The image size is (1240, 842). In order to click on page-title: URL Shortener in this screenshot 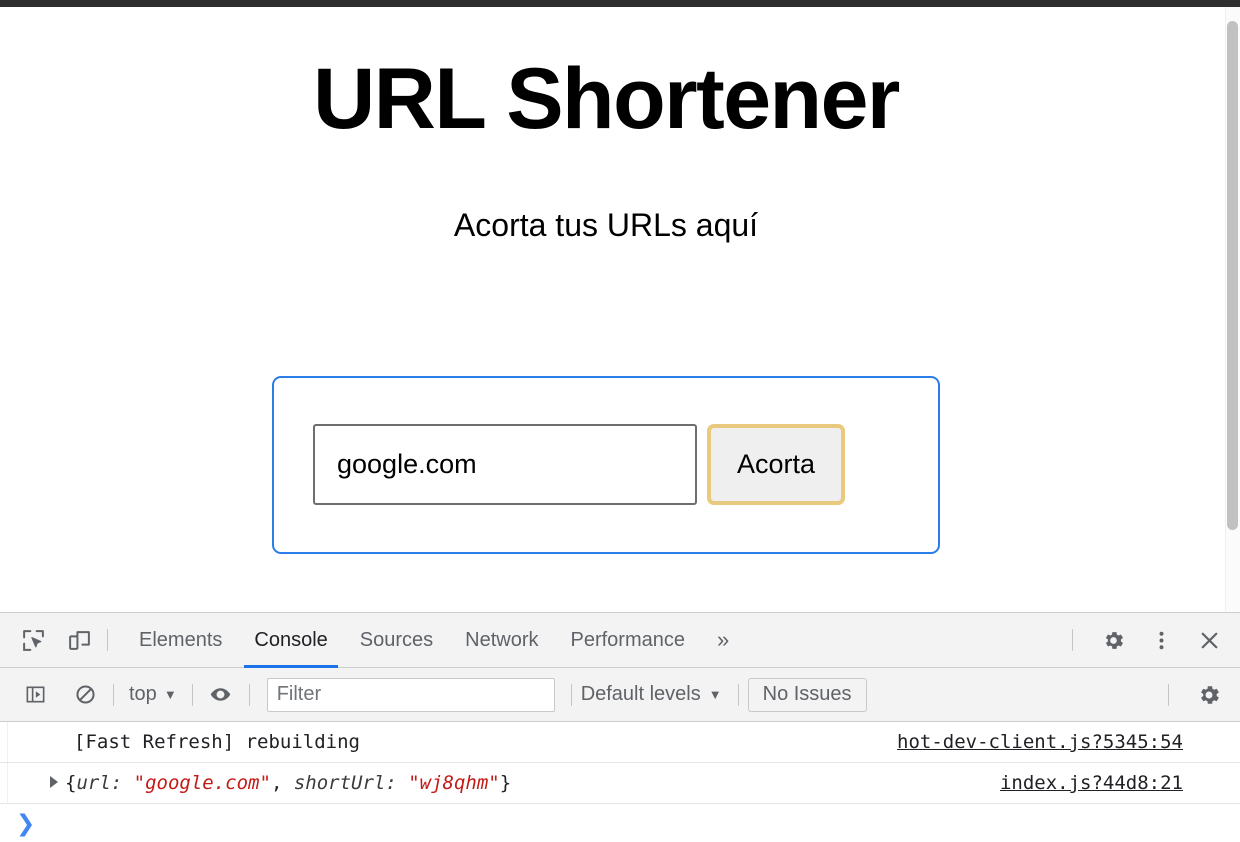, I will do `click(606, 99)`.